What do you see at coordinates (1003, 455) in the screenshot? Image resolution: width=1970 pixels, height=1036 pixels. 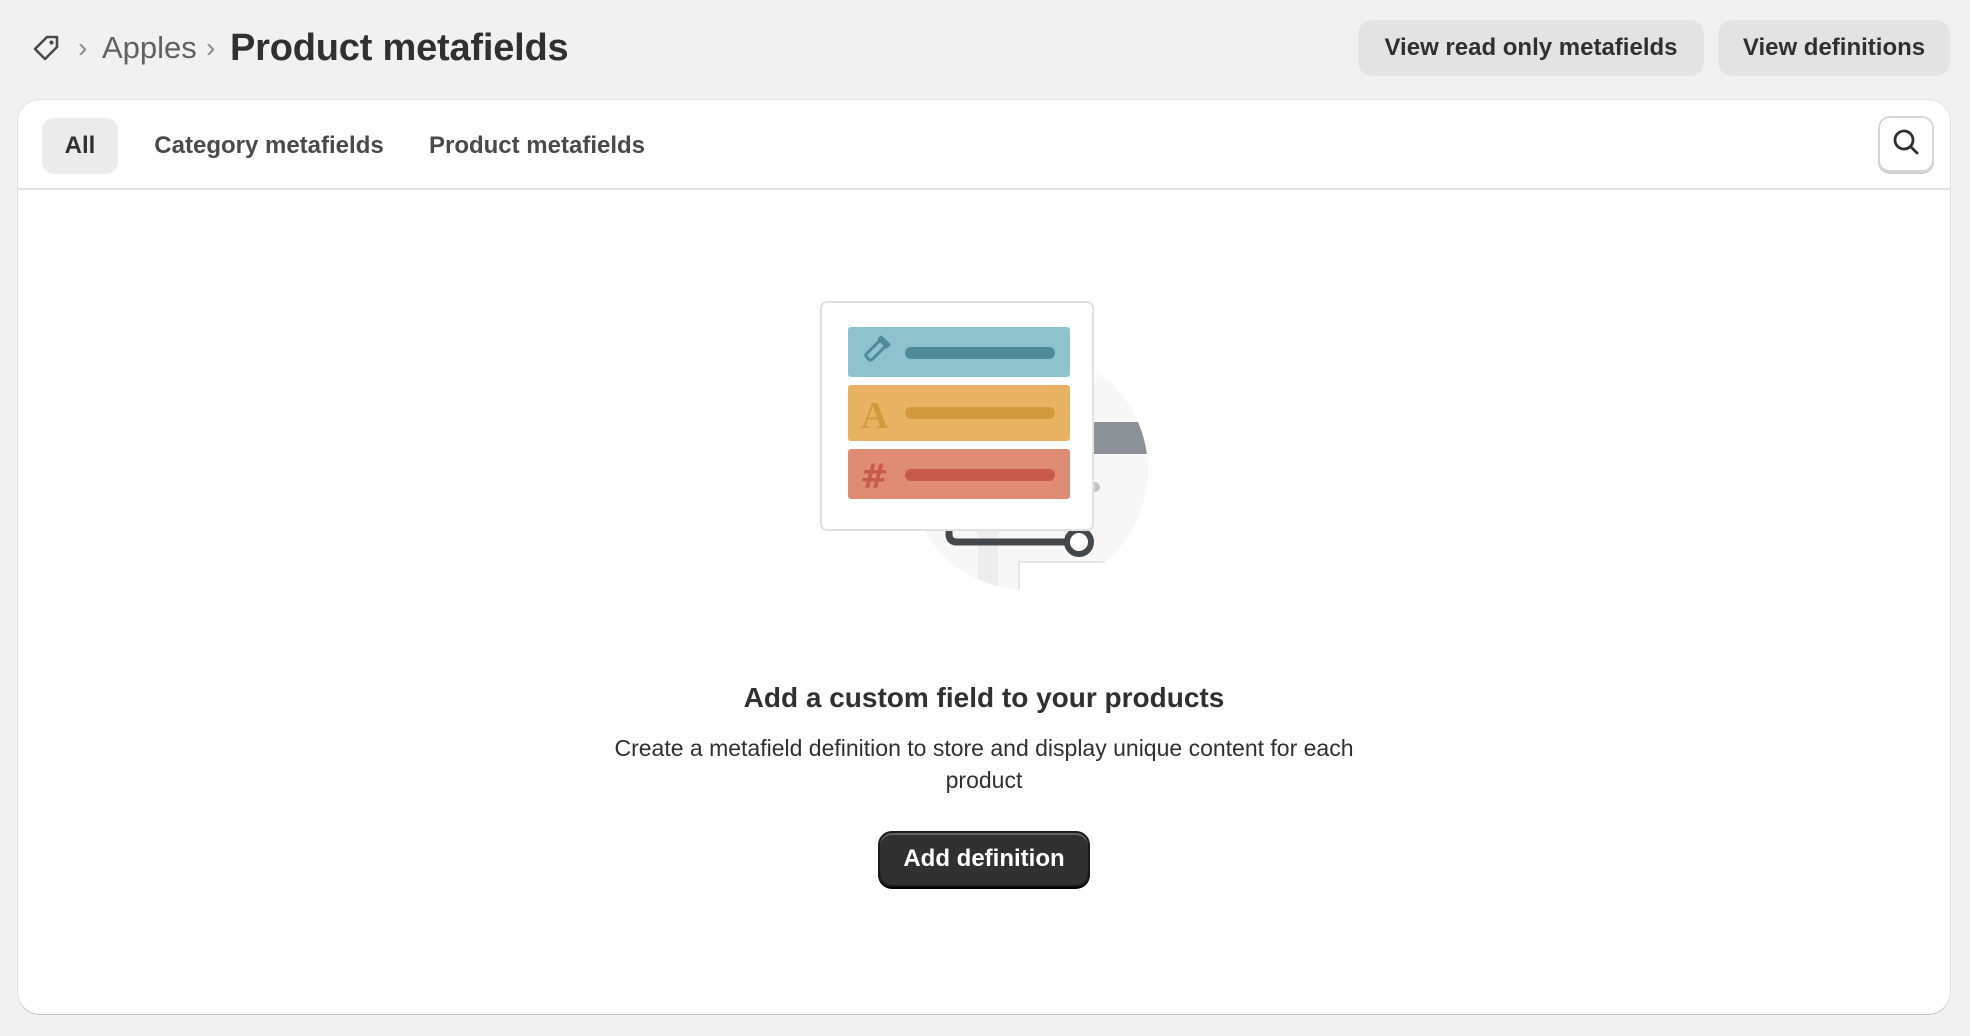 I see `metafield-illustration: A #` at bounding box center [1003, 455].